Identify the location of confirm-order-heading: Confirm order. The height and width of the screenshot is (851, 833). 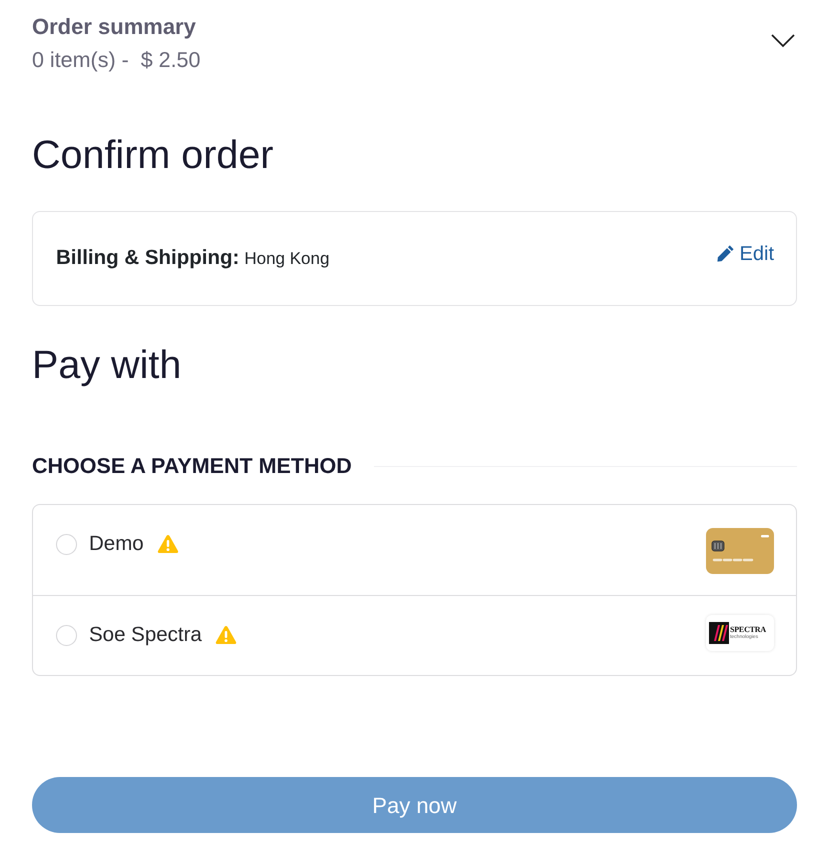
(153, 155).